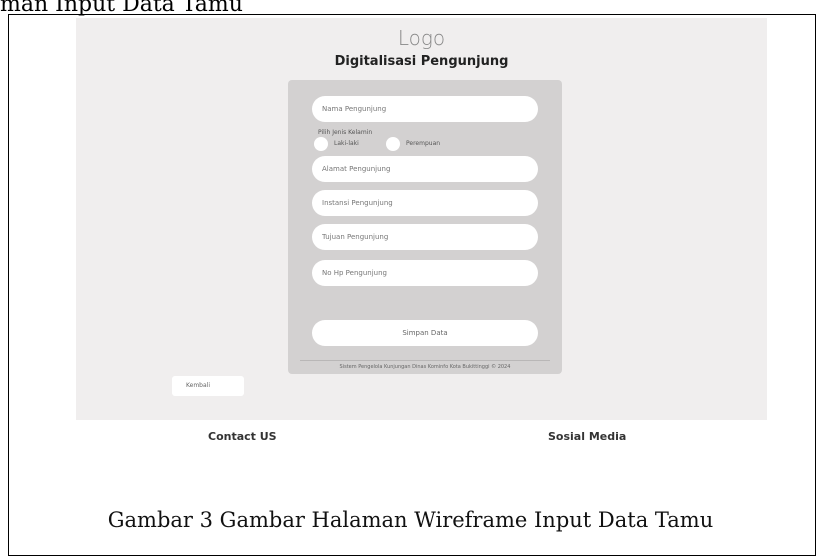 This screenshot has width=821, height=559. Describe the element at coordinates (242, 436) in the screenshot. I see `contact-us-link: Contact US` at that location.